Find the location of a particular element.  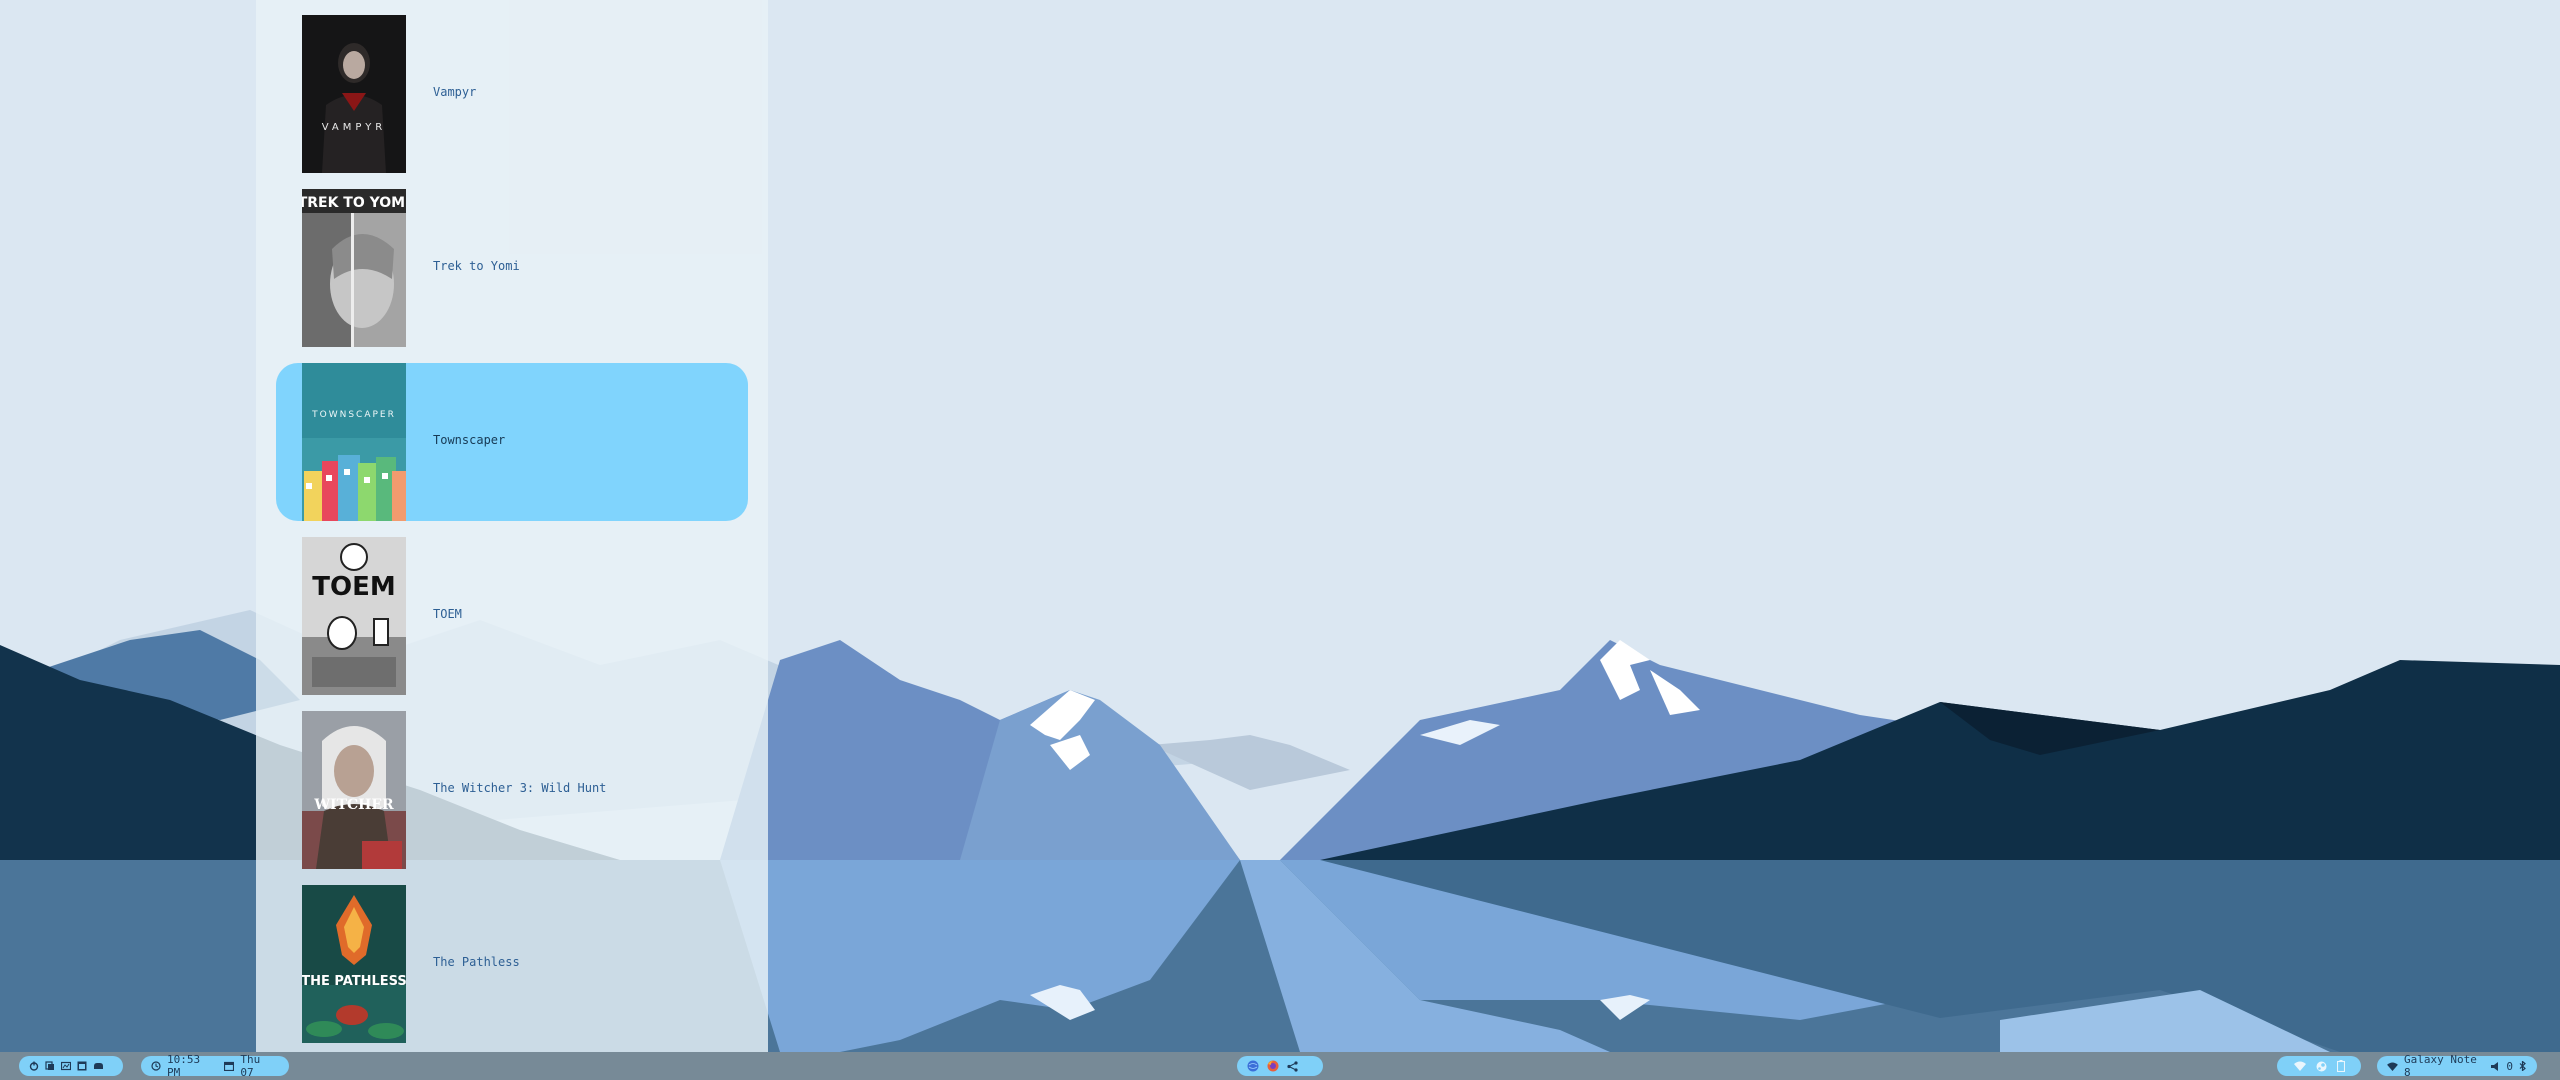

clock-widget: 10:53 PM Thu 07 is located at coordinates (215, 1066).